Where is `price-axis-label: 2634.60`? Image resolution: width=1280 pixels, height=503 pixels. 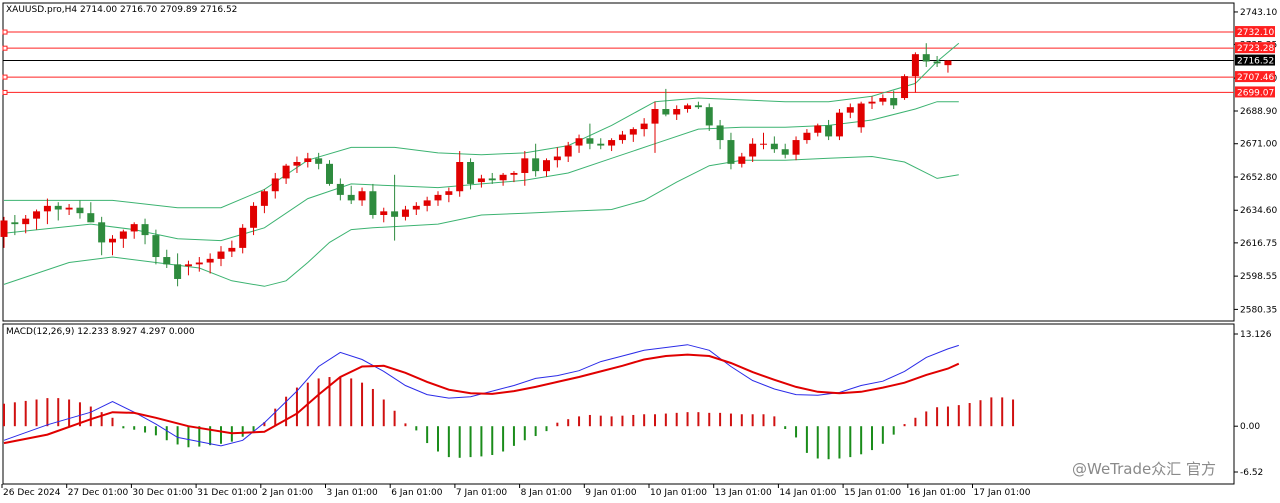 price-axis-label: 2634.60 is located at coordinates (1258, 211).